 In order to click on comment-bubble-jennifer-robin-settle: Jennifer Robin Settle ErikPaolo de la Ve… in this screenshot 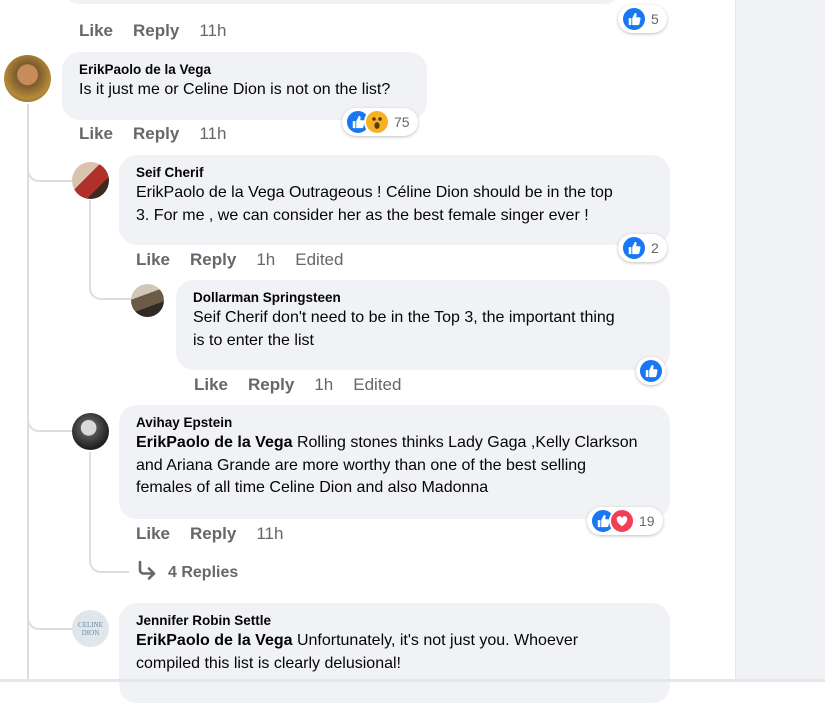, I will do `click(394, 653)`.